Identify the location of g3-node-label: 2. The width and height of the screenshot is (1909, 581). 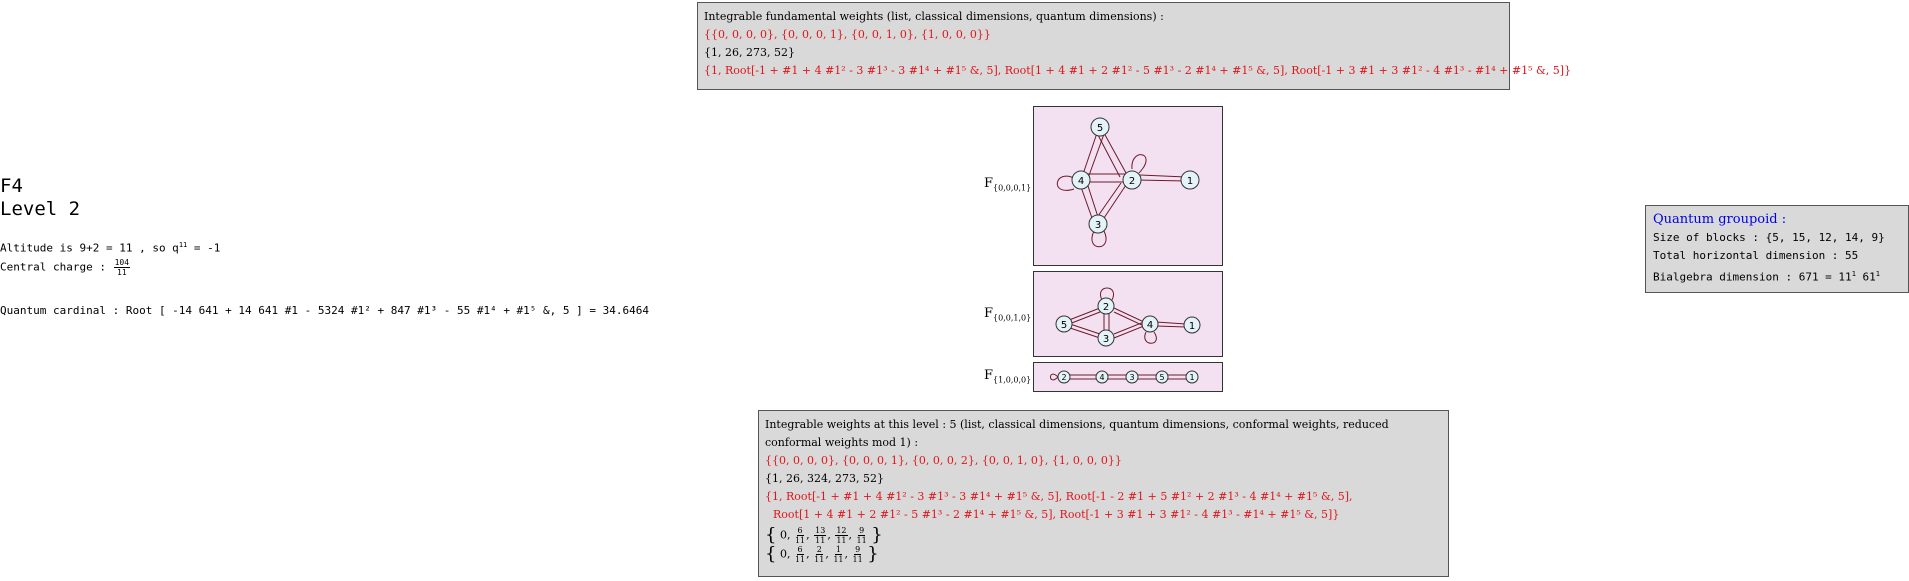
(1063, 377).